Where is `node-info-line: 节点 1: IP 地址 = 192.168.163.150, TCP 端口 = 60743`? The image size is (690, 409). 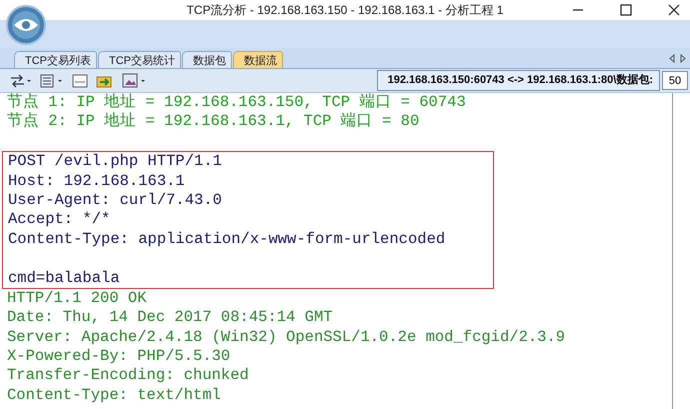 node-info-line: 节点 1: IP 地址 = 192.168.163.150, TCP 端口 = 60743 is located at coordinates (237, 102).